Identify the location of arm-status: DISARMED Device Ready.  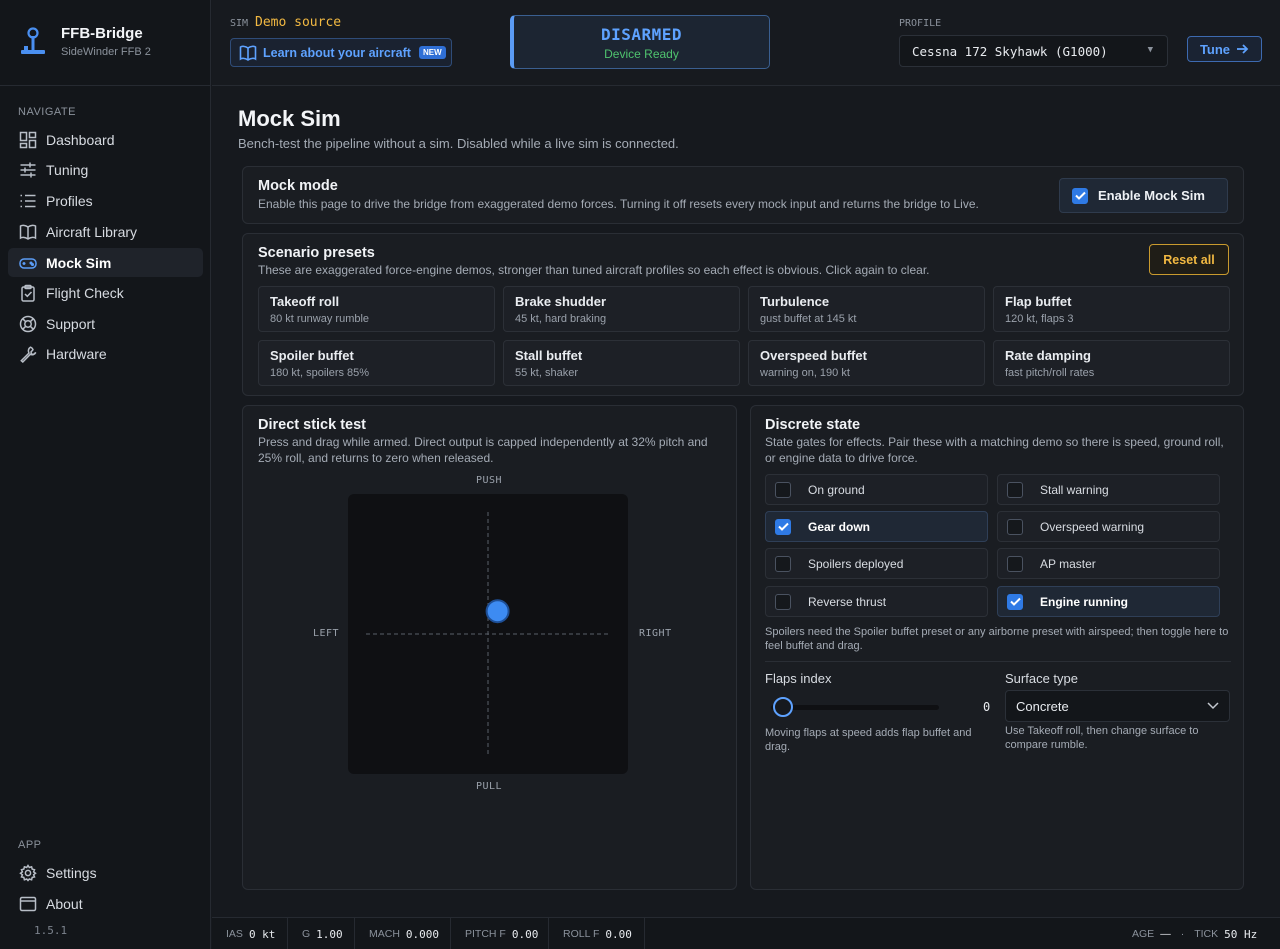
(640, 42).